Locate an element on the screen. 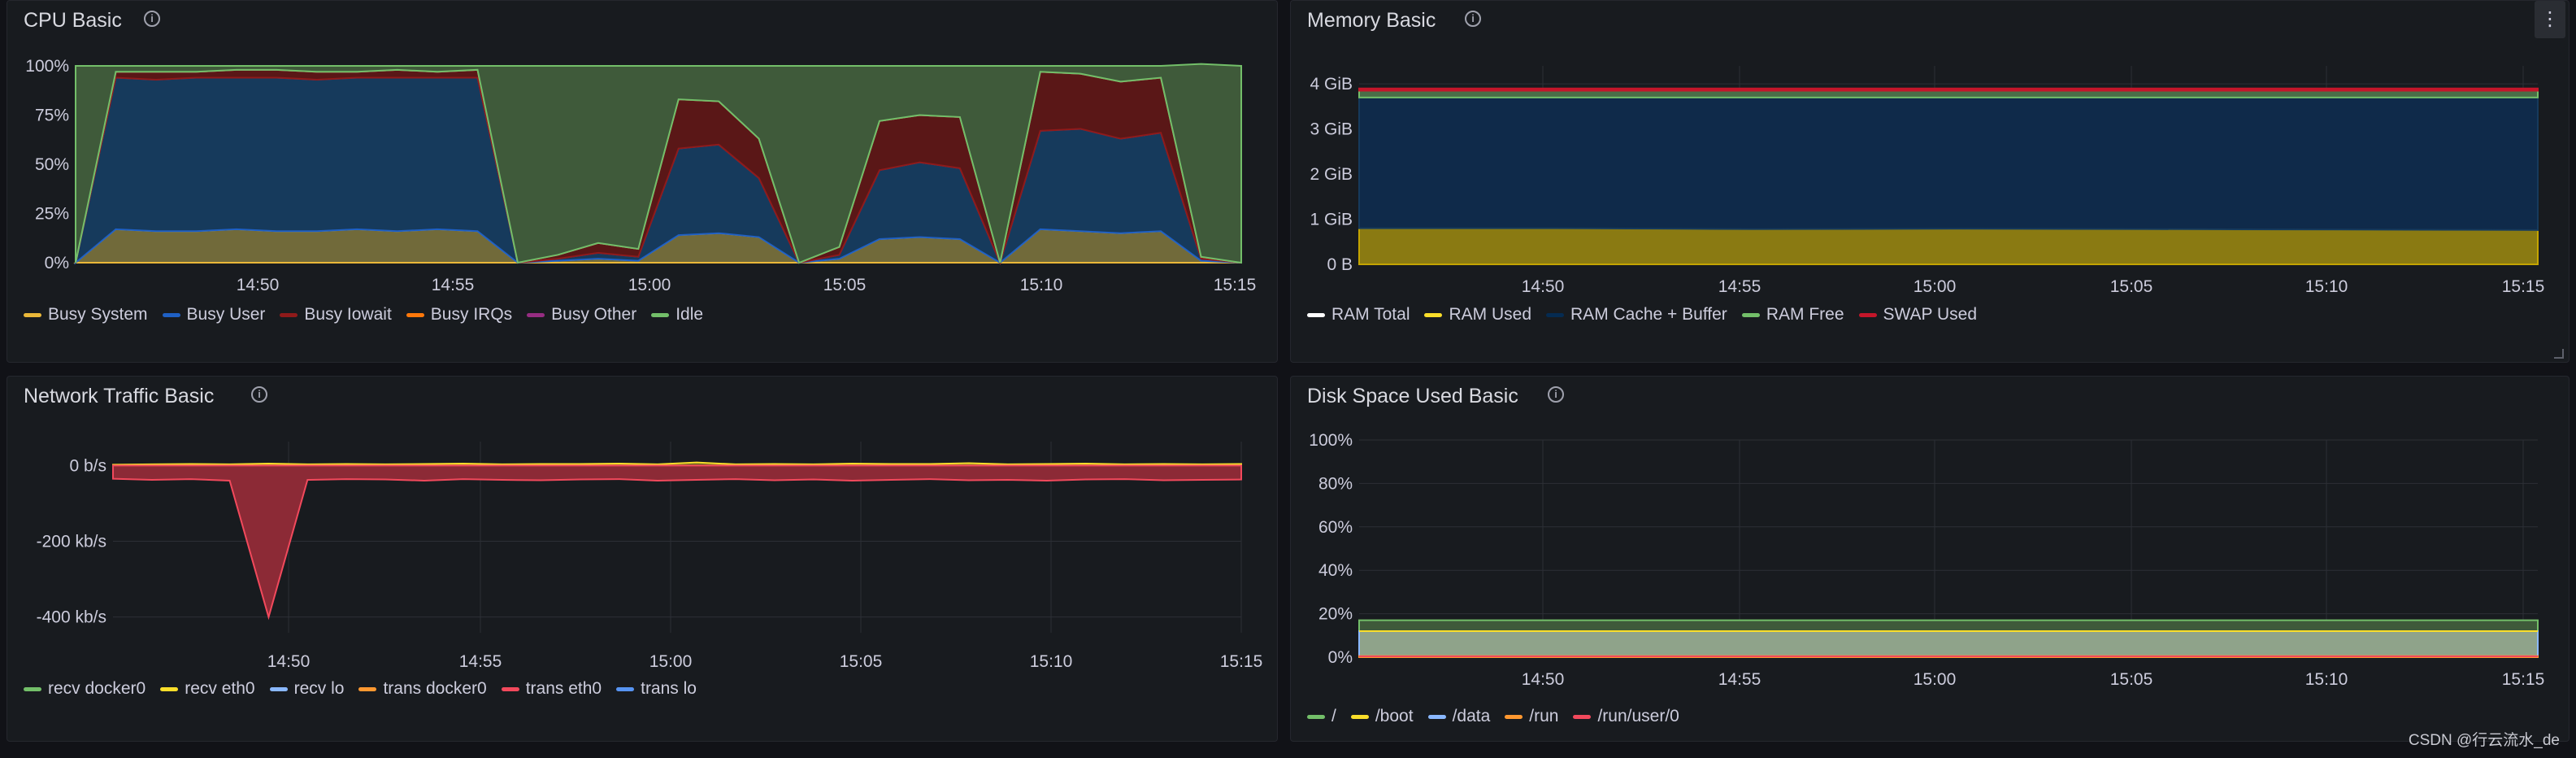 Image resolution: width=2576 pixels, height=758 pixels. legend-item: Busy IRQs is located at coordinates (459, 315).